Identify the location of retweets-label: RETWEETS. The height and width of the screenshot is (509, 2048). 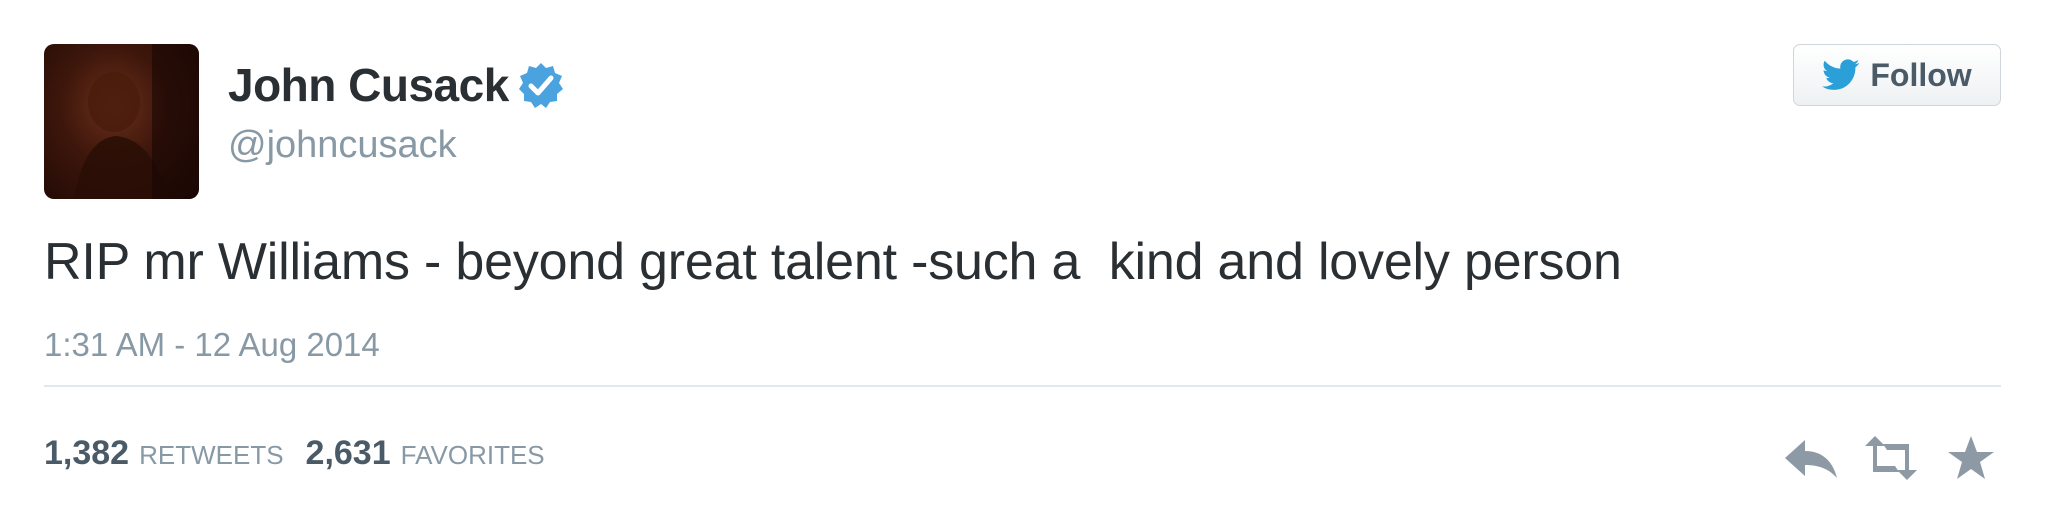
(211, 455).